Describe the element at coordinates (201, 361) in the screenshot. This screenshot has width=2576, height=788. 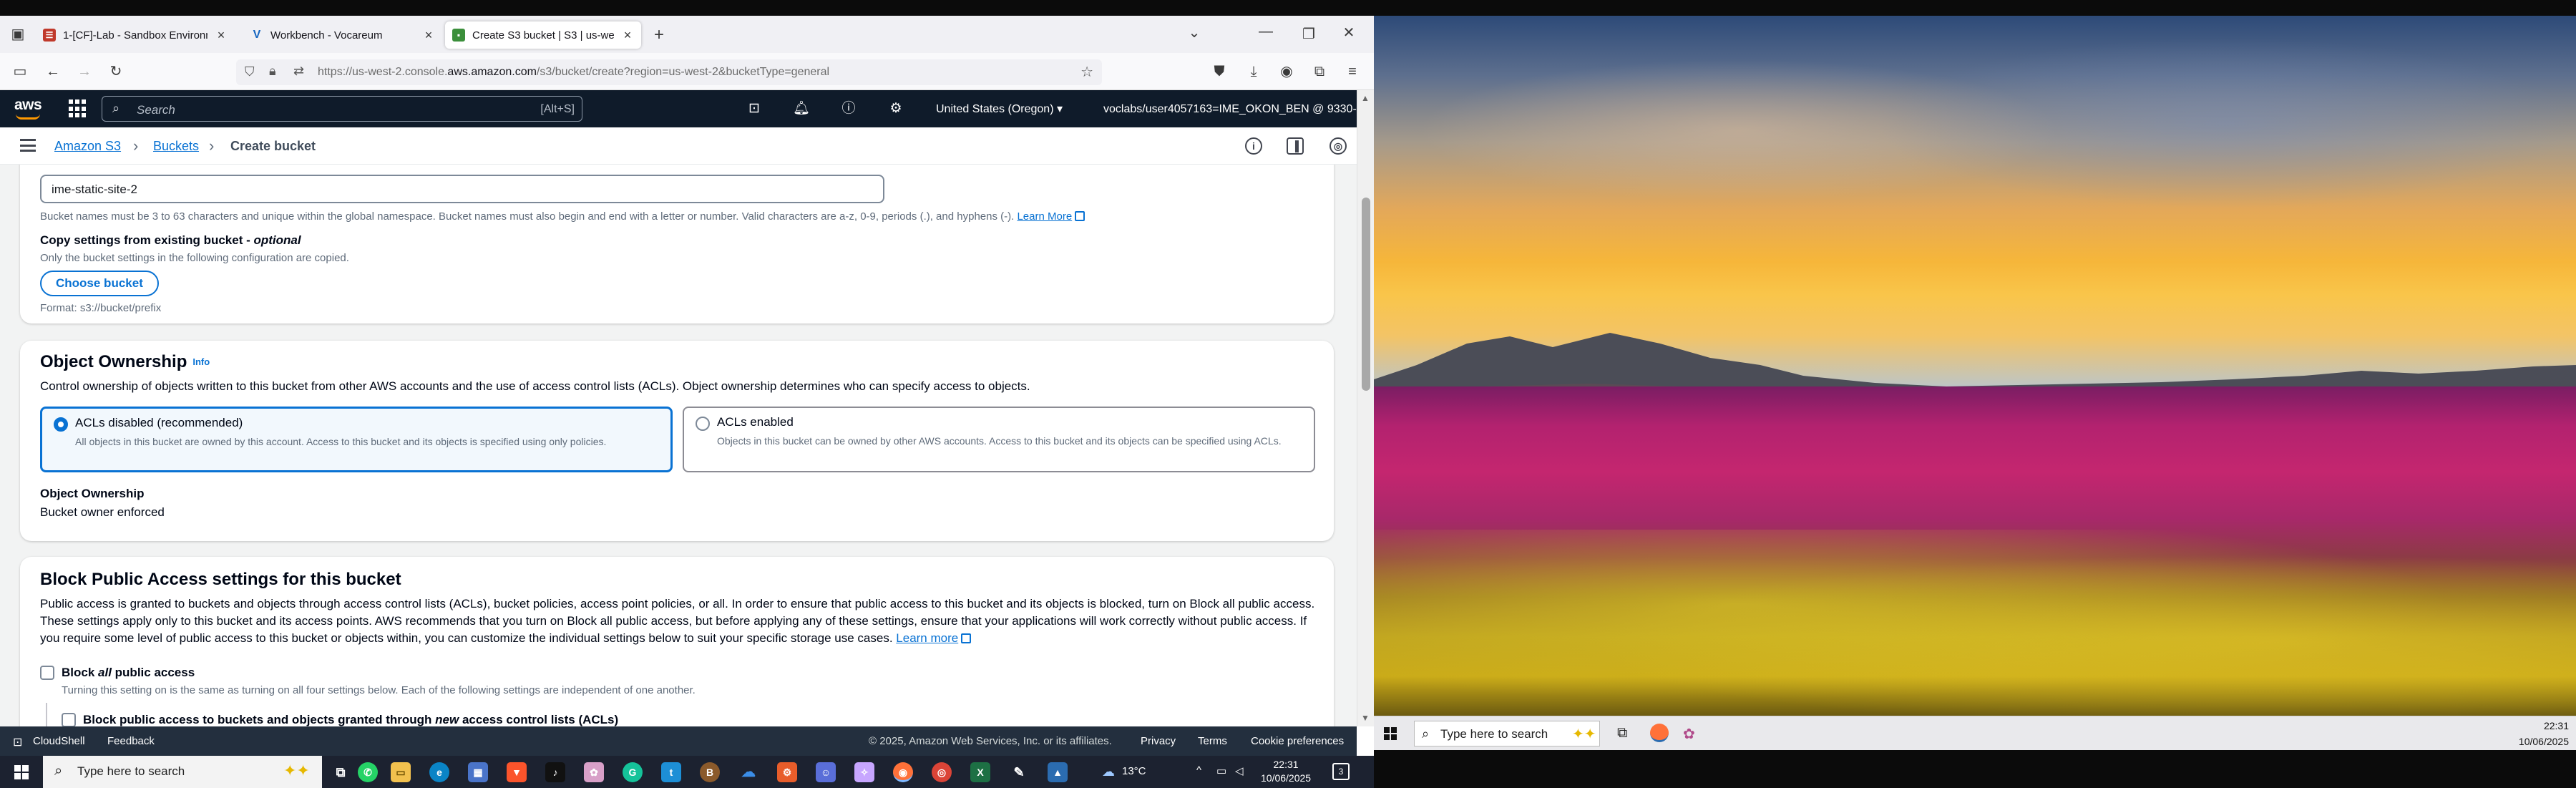
I see `info-link: Info` at that location.